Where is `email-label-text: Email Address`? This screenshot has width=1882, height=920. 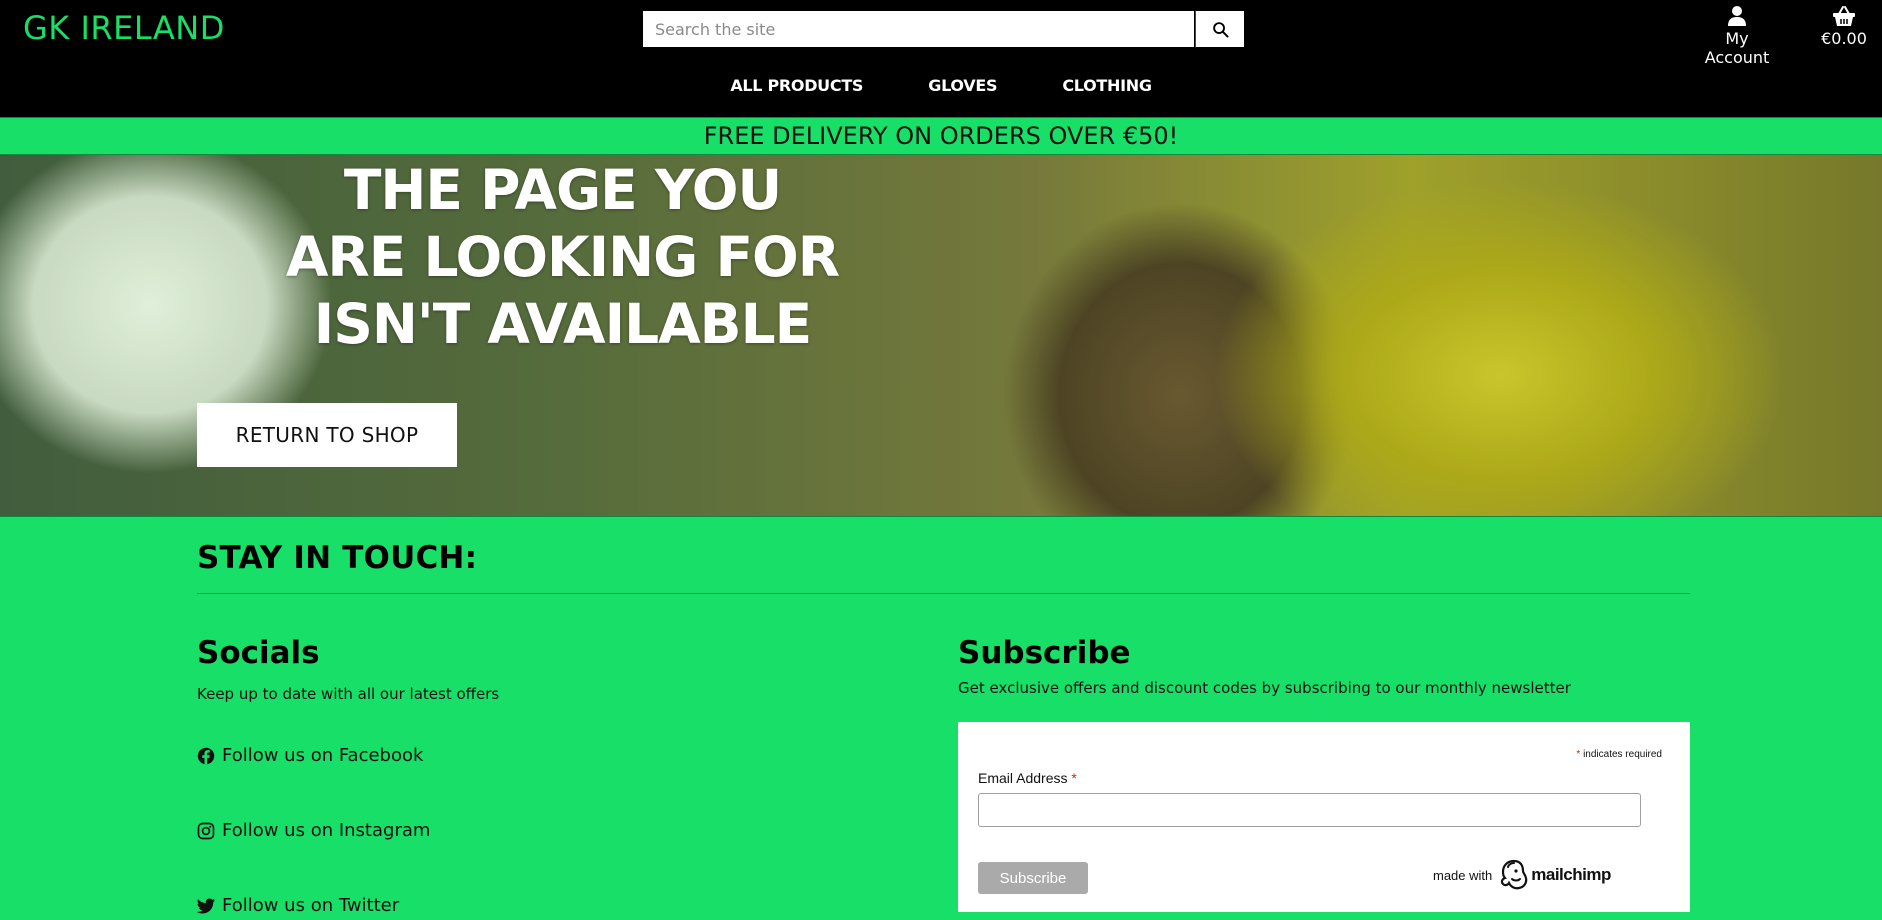 email-label-text: Email Address is located at coordinates (1023, 778).